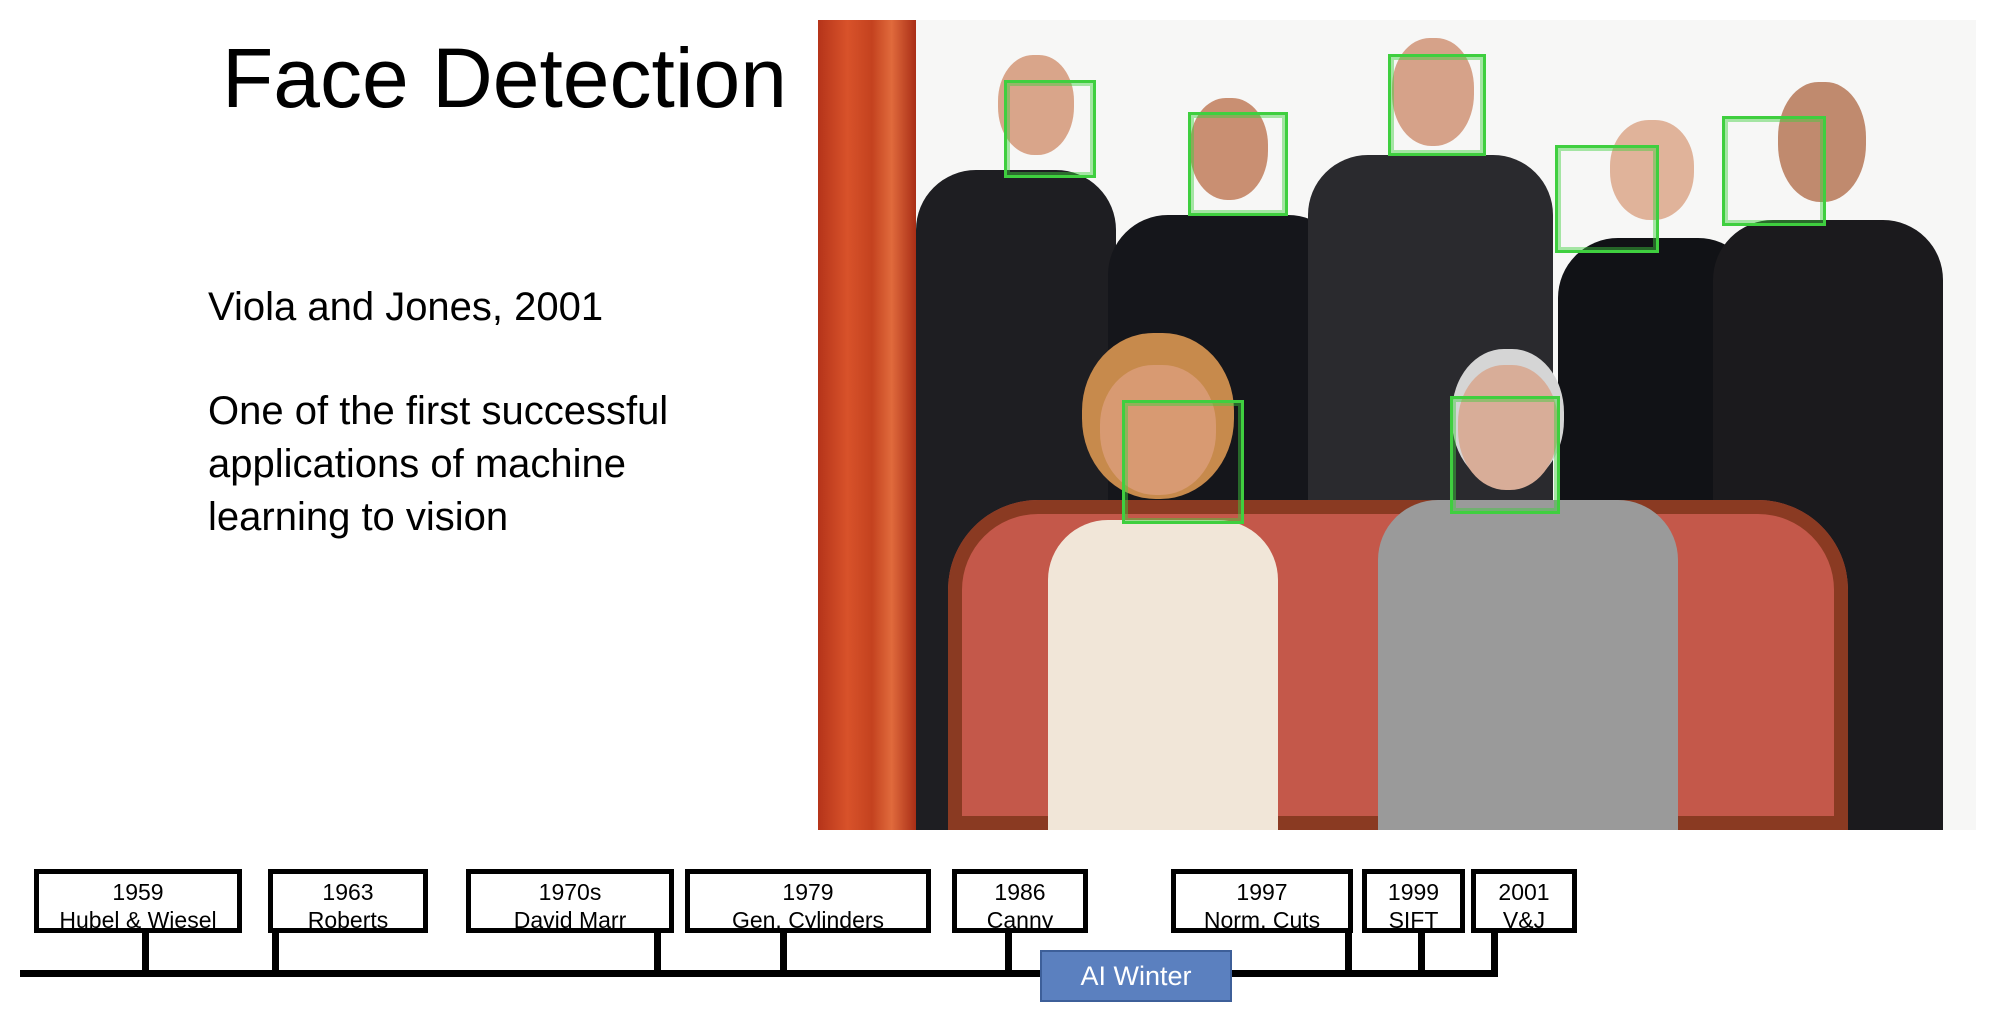 This screenshot has height=1030, width=2006. I want to click on event-year: 1999, so click(1413, 892).